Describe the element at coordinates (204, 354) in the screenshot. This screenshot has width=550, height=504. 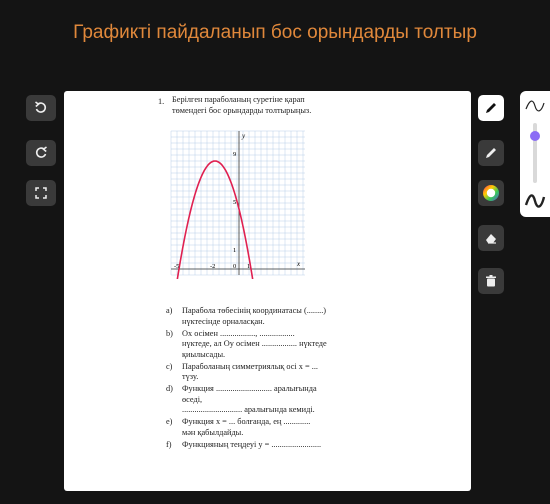
I see `item-line: қиылысады.` at that location.